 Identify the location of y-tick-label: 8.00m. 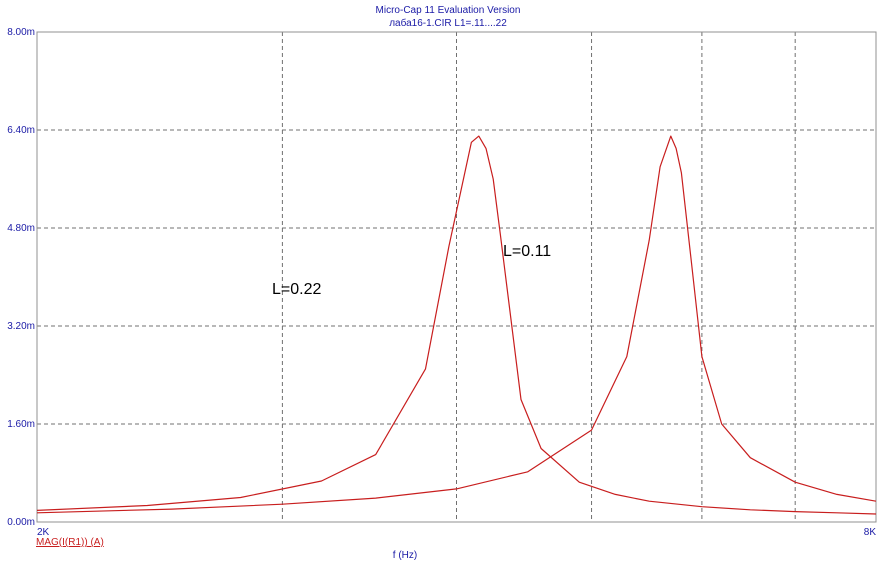
(21, 32).